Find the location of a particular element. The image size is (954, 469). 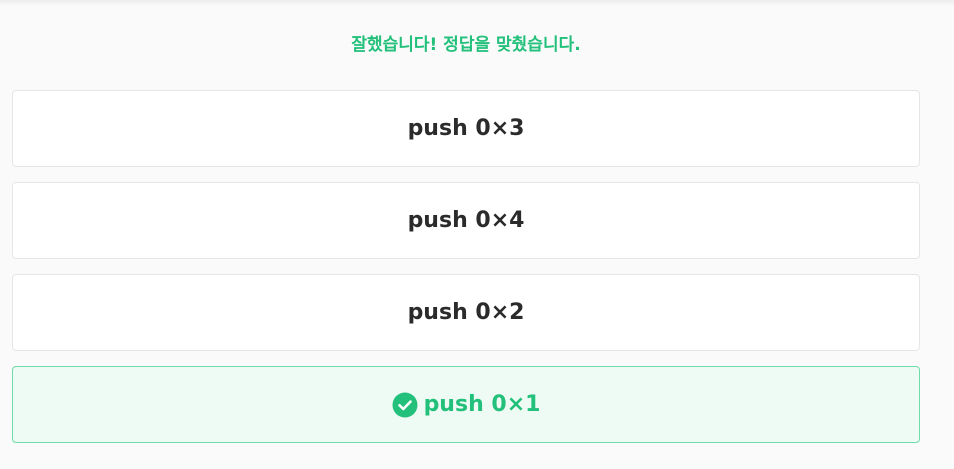

answer-option-label: push 0×3 is located at coordinates (466, 128).